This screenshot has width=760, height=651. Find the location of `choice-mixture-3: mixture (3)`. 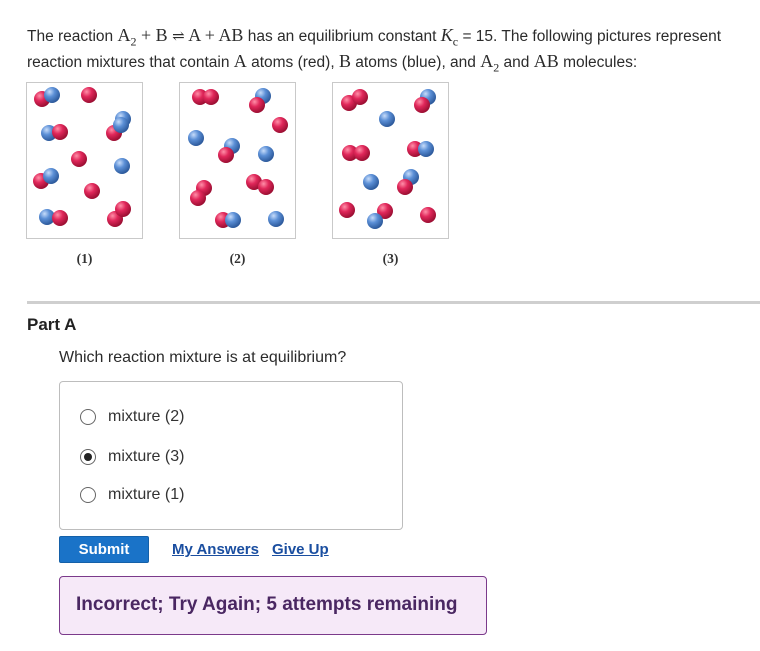

choice-mixture-3: mixture (3) is located at coordinates (132, 457).